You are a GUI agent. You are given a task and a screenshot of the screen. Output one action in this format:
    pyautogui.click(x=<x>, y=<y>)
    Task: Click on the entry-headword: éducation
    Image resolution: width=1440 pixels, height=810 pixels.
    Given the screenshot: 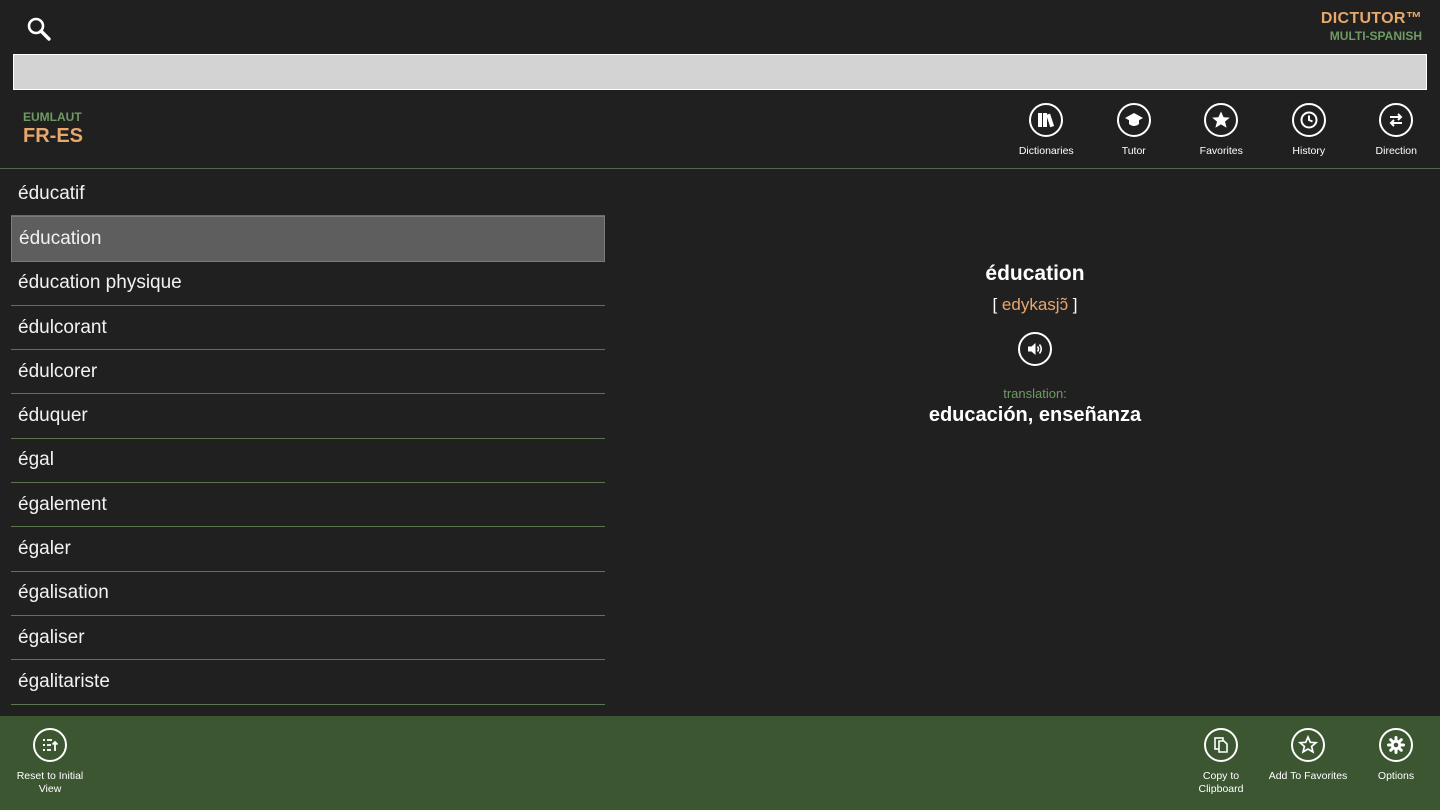 What is the action you would take?
    pyautogui.click(x=1035, y=273)
    